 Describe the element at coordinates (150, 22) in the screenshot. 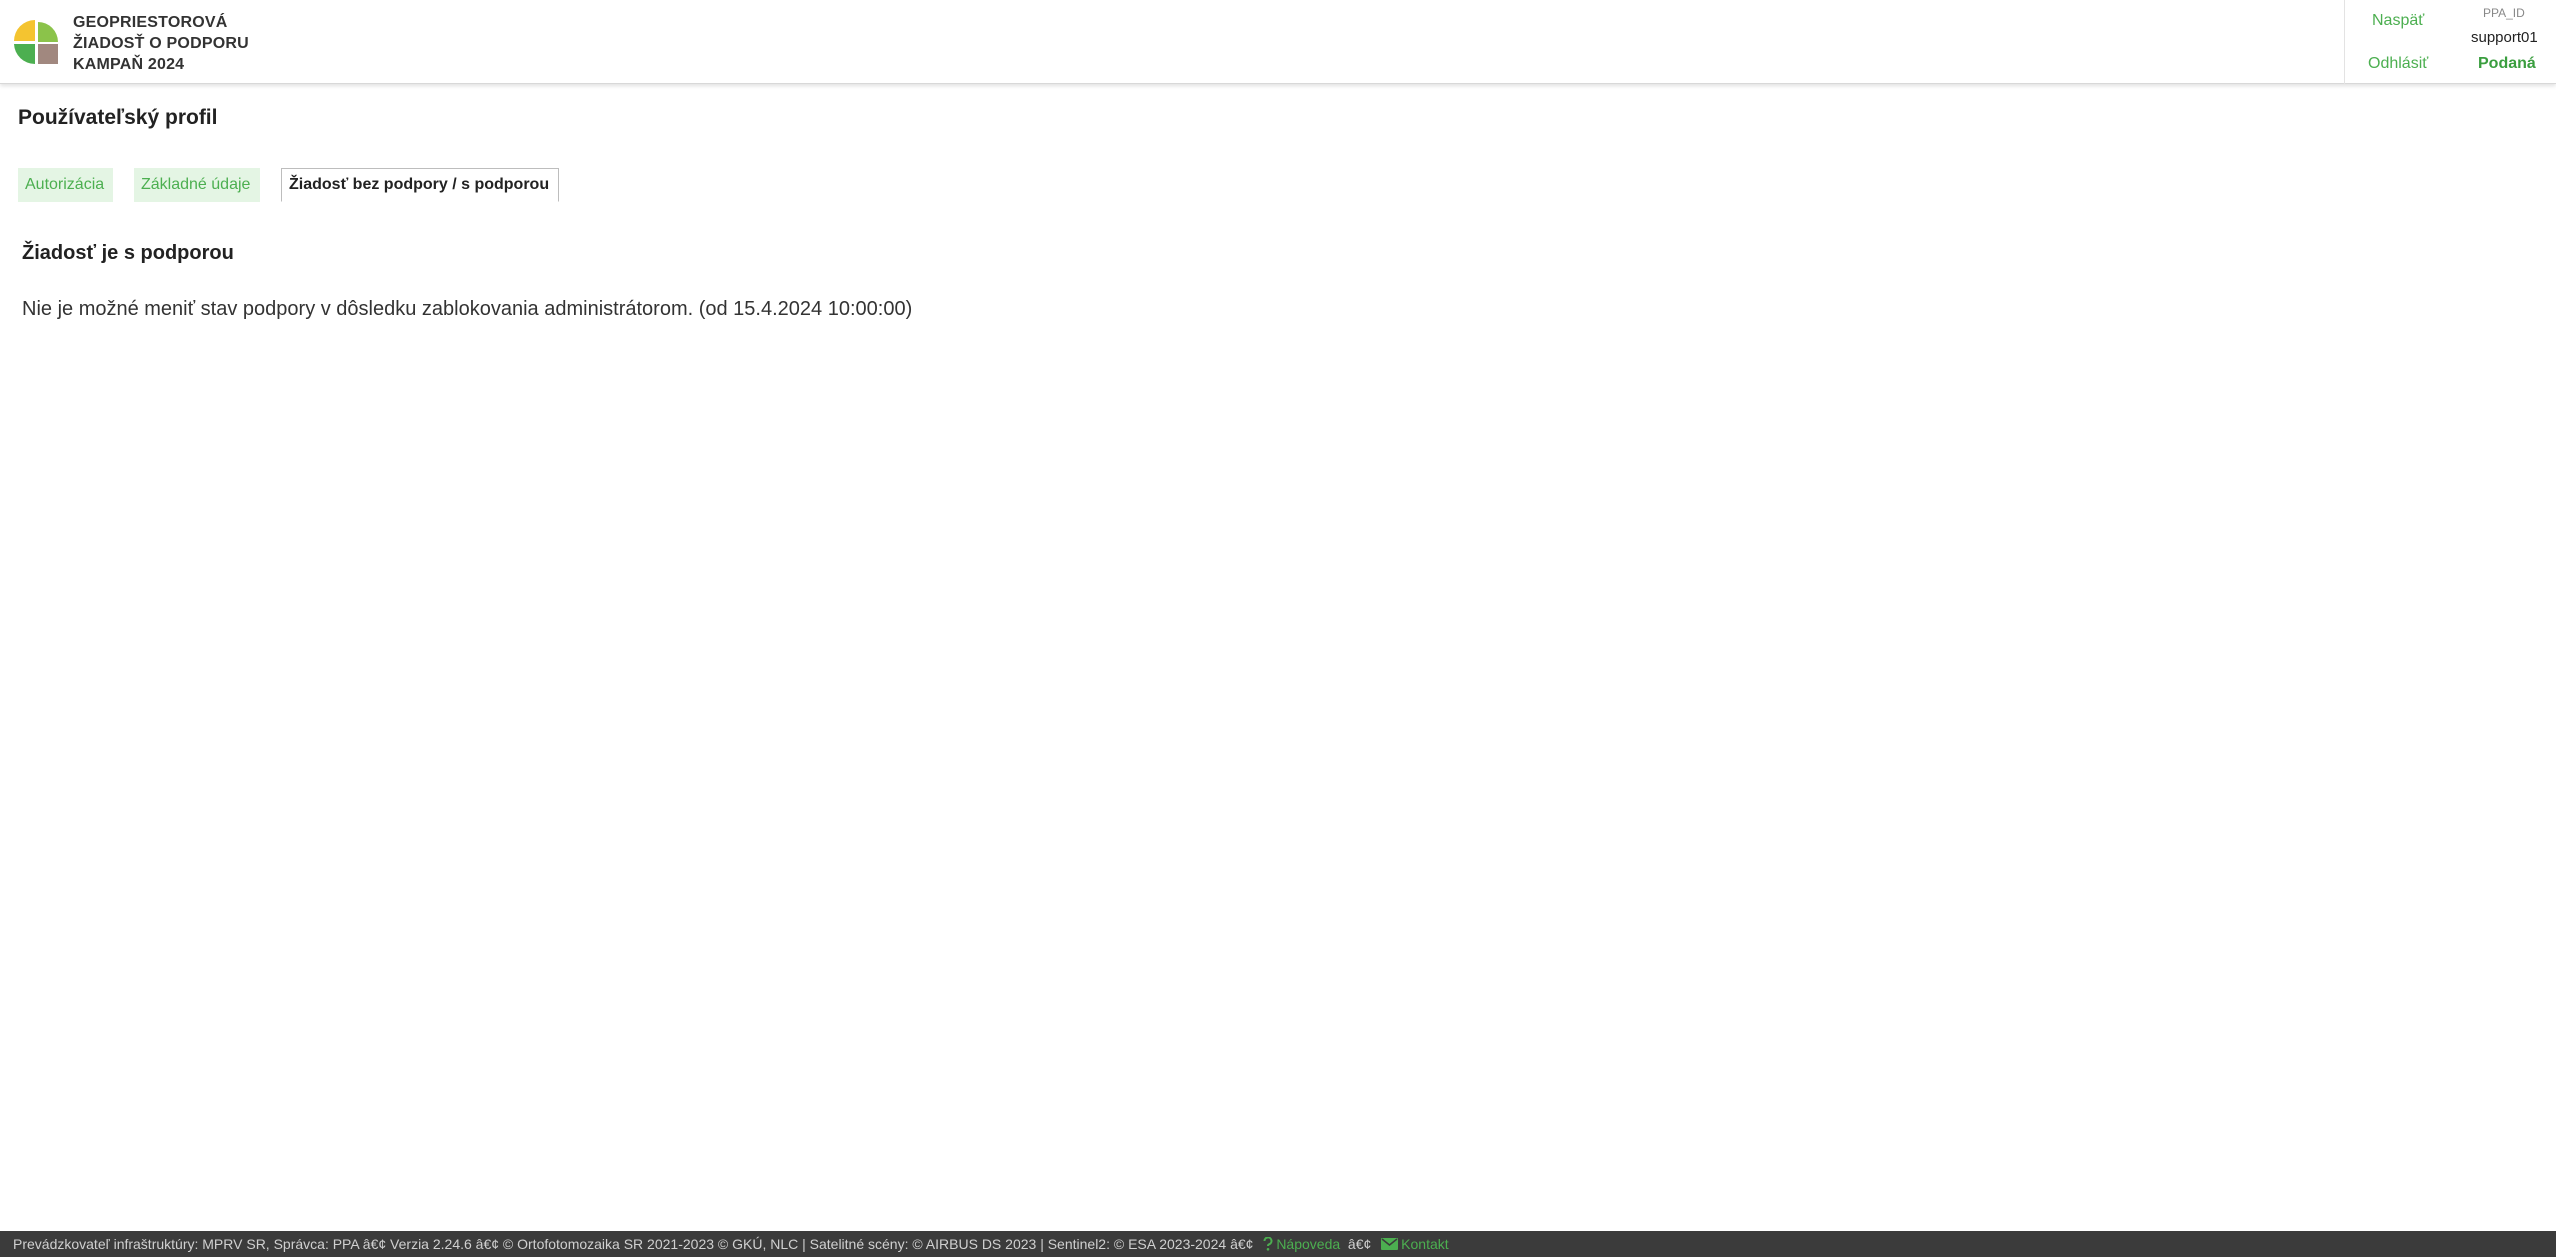

I see `app-title-line-1: GEOPRIESTOROVÁ` at that location.